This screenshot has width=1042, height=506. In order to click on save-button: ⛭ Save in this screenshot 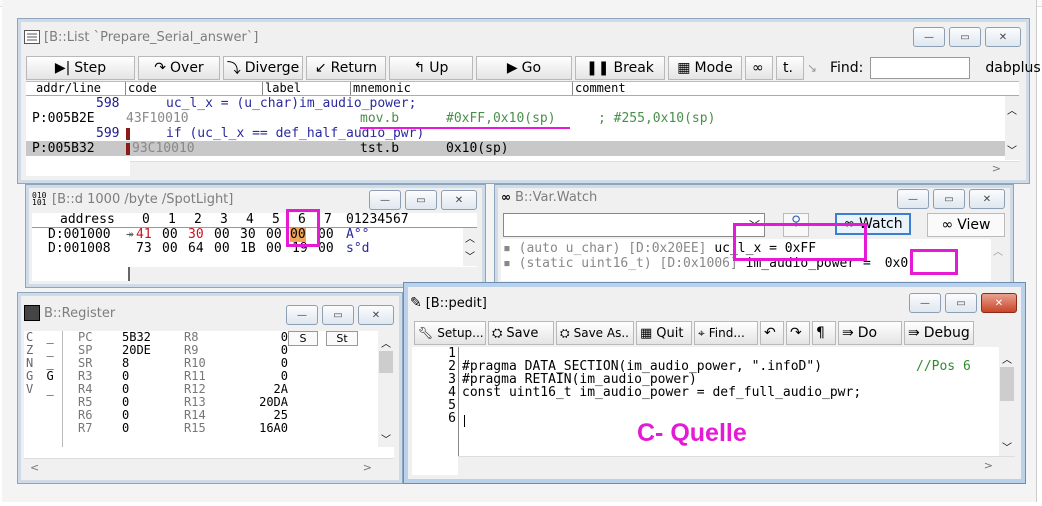, I will do `click(521, 333)`.